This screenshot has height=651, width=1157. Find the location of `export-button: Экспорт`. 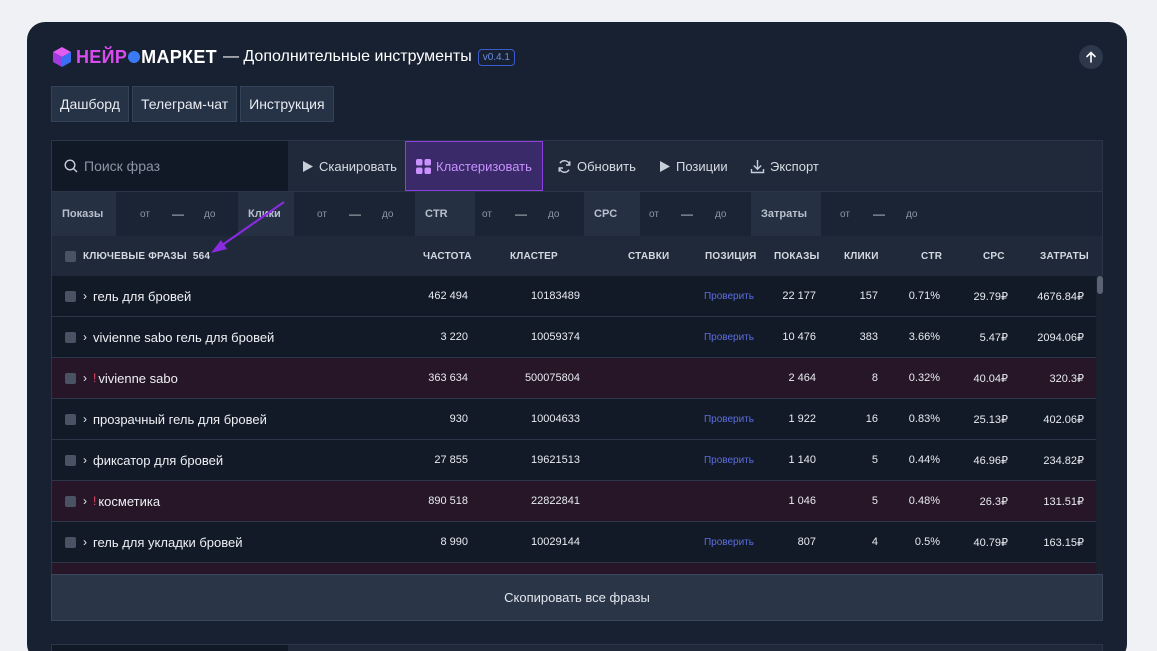

export-button: Экспорт is located at coordinates (784, 166).